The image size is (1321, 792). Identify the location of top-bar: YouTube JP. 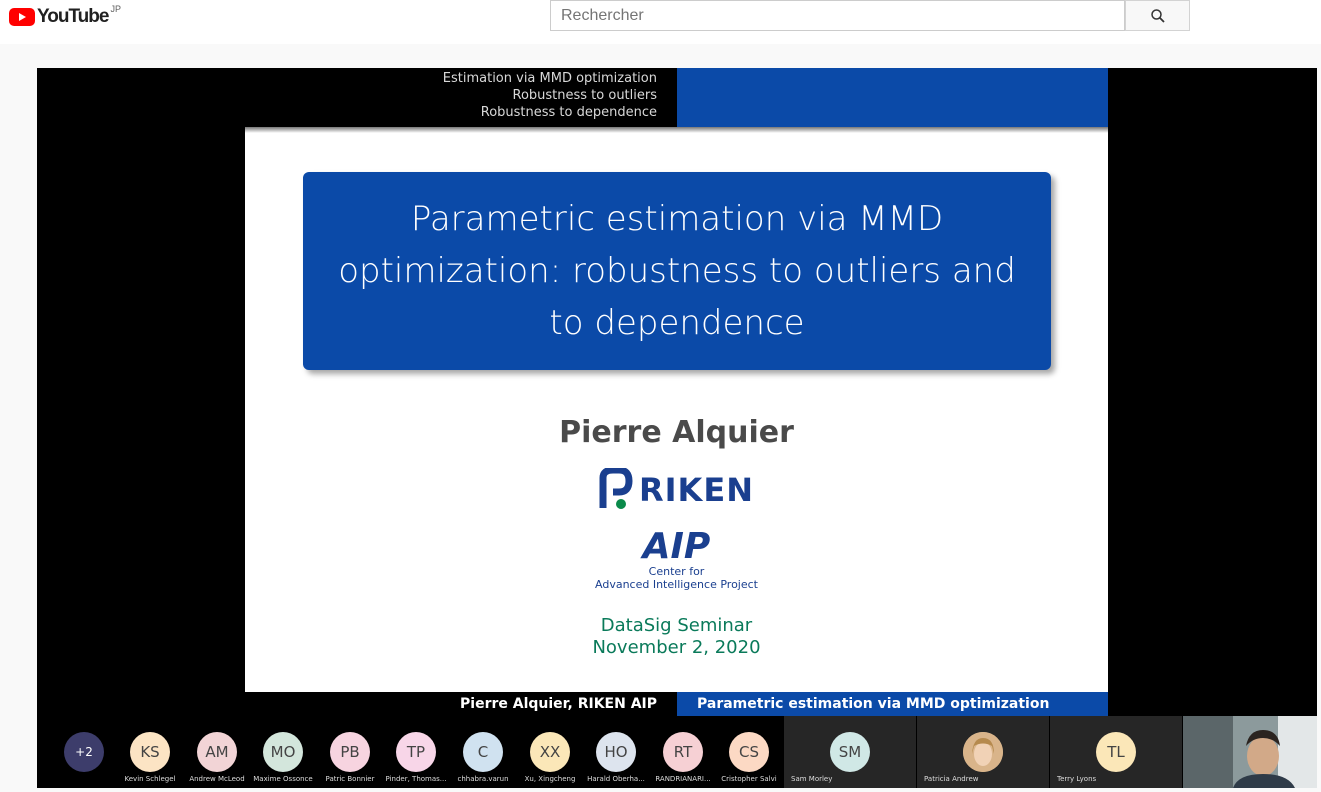
(660, 22).